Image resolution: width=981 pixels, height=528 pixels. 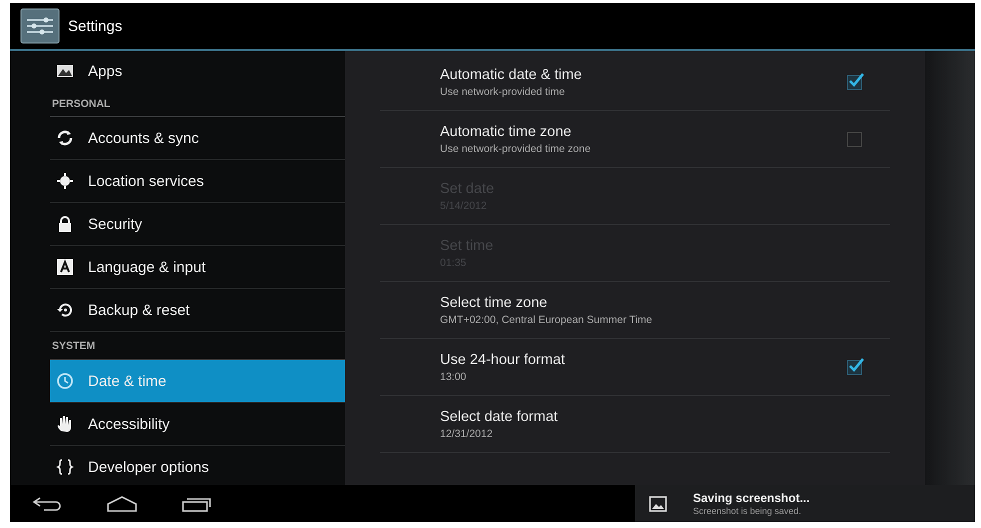 I want to click on sidebar-item: Accessibility, so click(x=197, y=424).